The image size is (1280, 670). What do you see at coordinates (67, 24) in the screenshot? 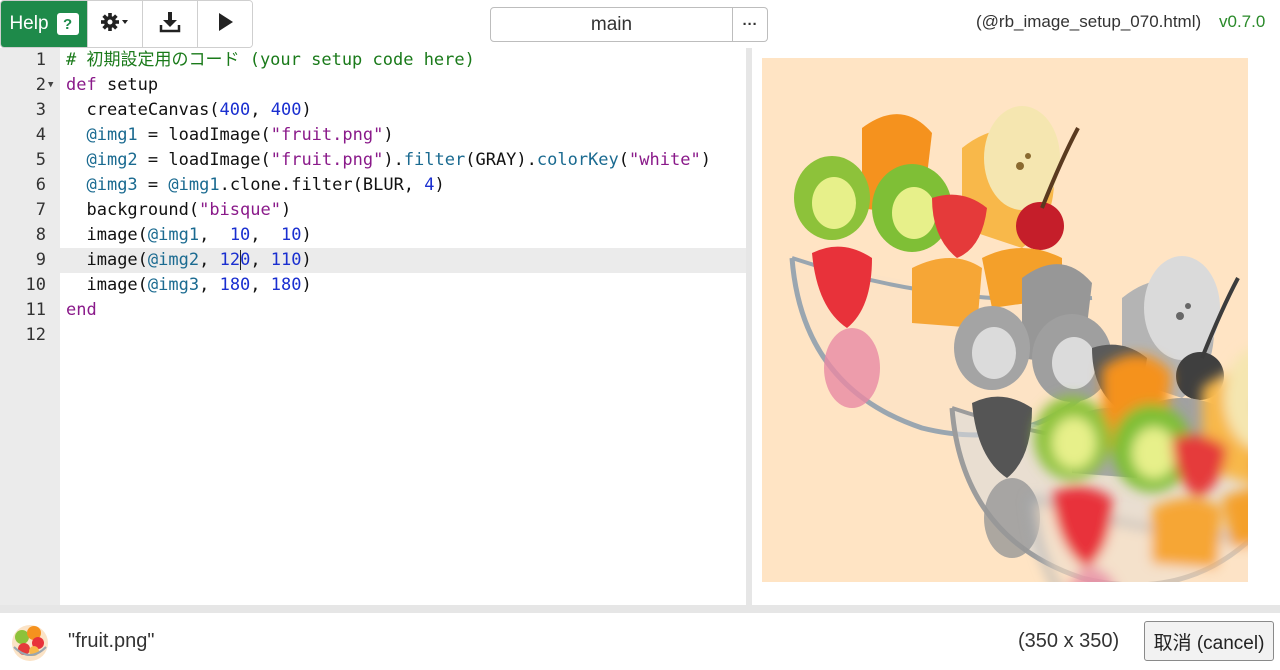
I see `help-badge: ?` at bounding box center [67, 24].